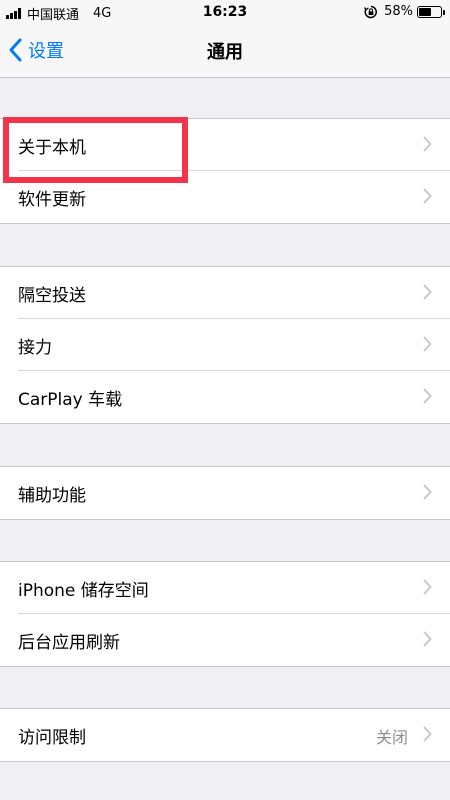 This screenshot has width=450, height=800. Describe the element at coordinates (69, 643) in the screenshot. I see `row-label: 后台应用刷新` at that location.